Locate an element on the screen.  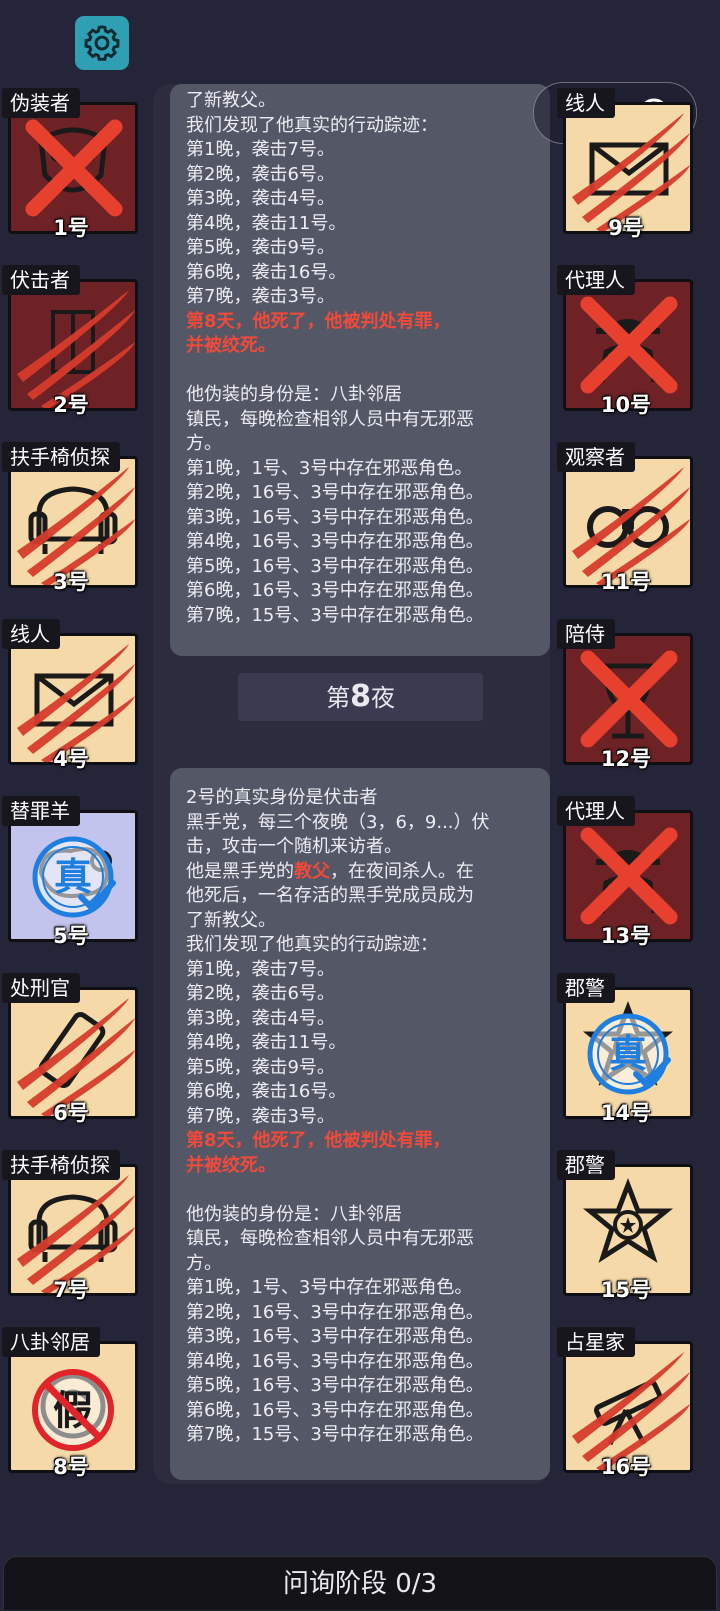
log-line: 击，攻击一个随机来访者。 is located at coordinates (294, 846).